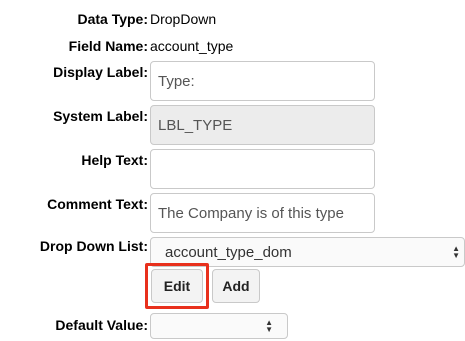  Describe the element at coordinates (236, 286) in the screenshot. I see `add-button: Add` at that location.